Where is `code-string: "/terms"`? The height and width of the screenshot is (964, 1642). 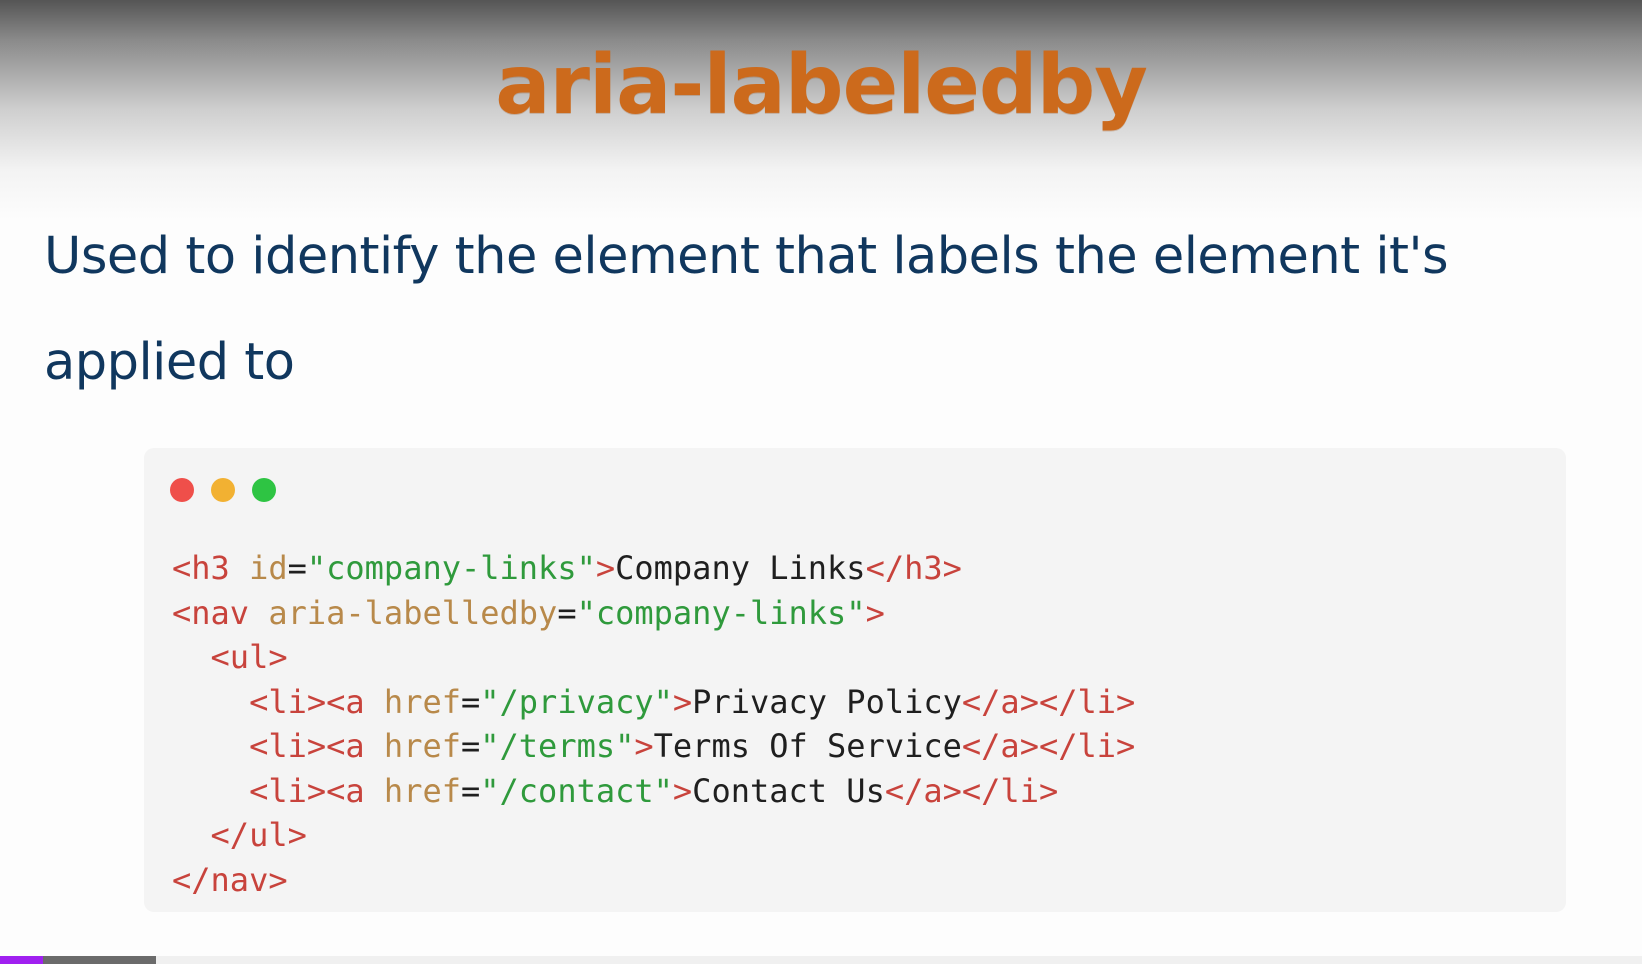
code-string: "/terms" is located at coordinates (557, 746).